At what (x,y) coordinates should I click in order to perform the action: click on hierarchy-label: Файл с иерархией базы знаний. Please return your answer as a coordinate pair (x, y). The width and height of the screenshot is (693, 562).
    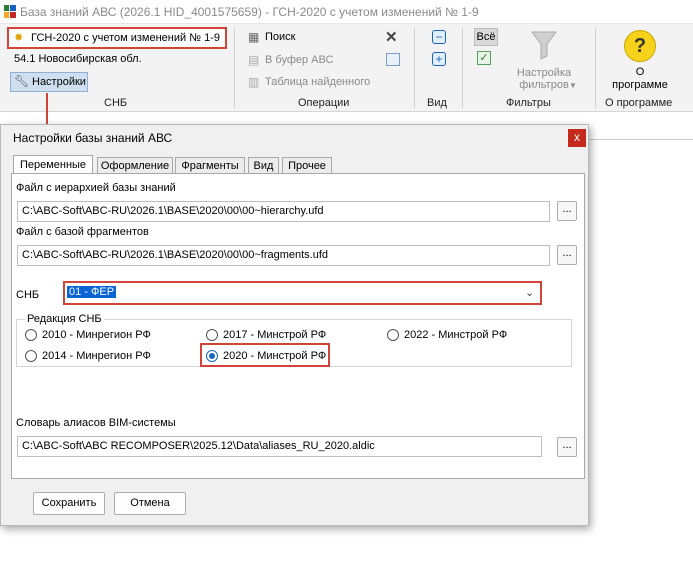
    Looking at the image, I should click on (96, 188).